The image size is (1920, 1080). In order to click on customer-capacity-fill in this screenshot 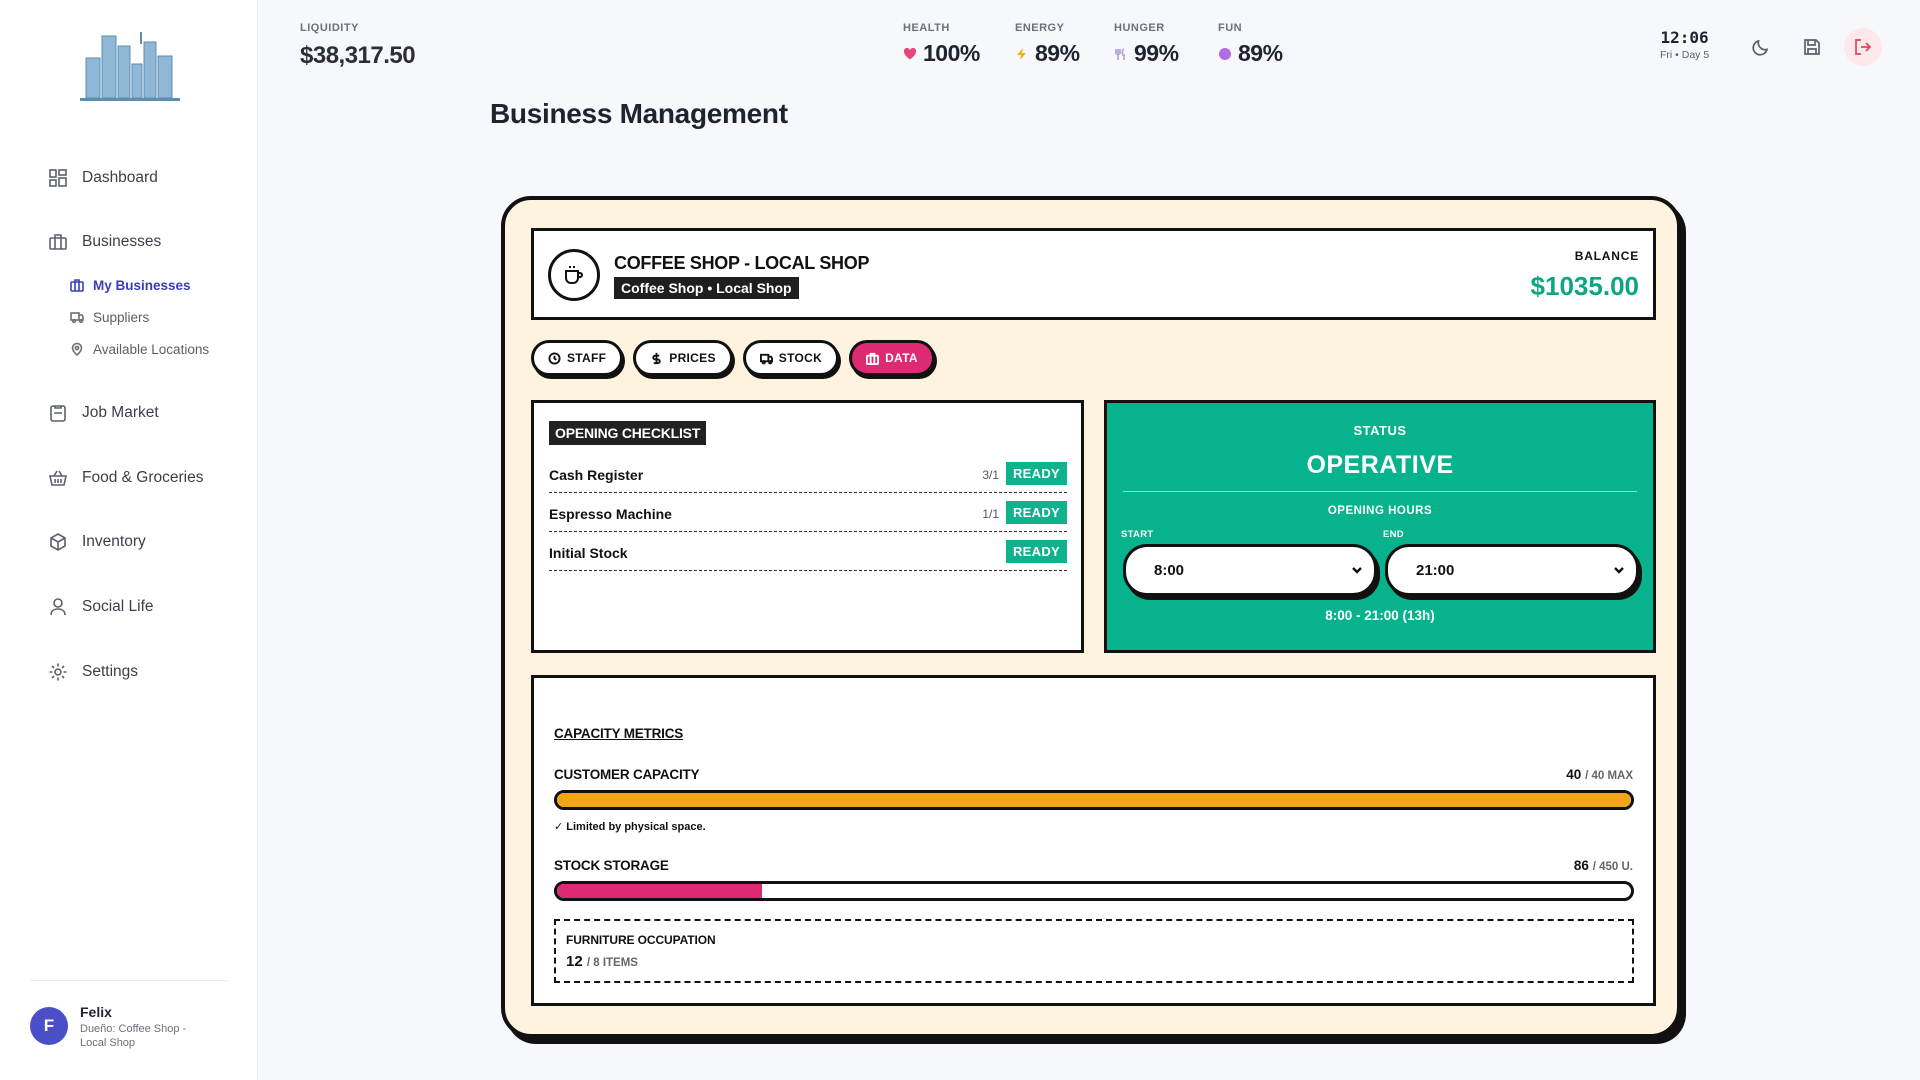, I will do `click(1094, 800)`.